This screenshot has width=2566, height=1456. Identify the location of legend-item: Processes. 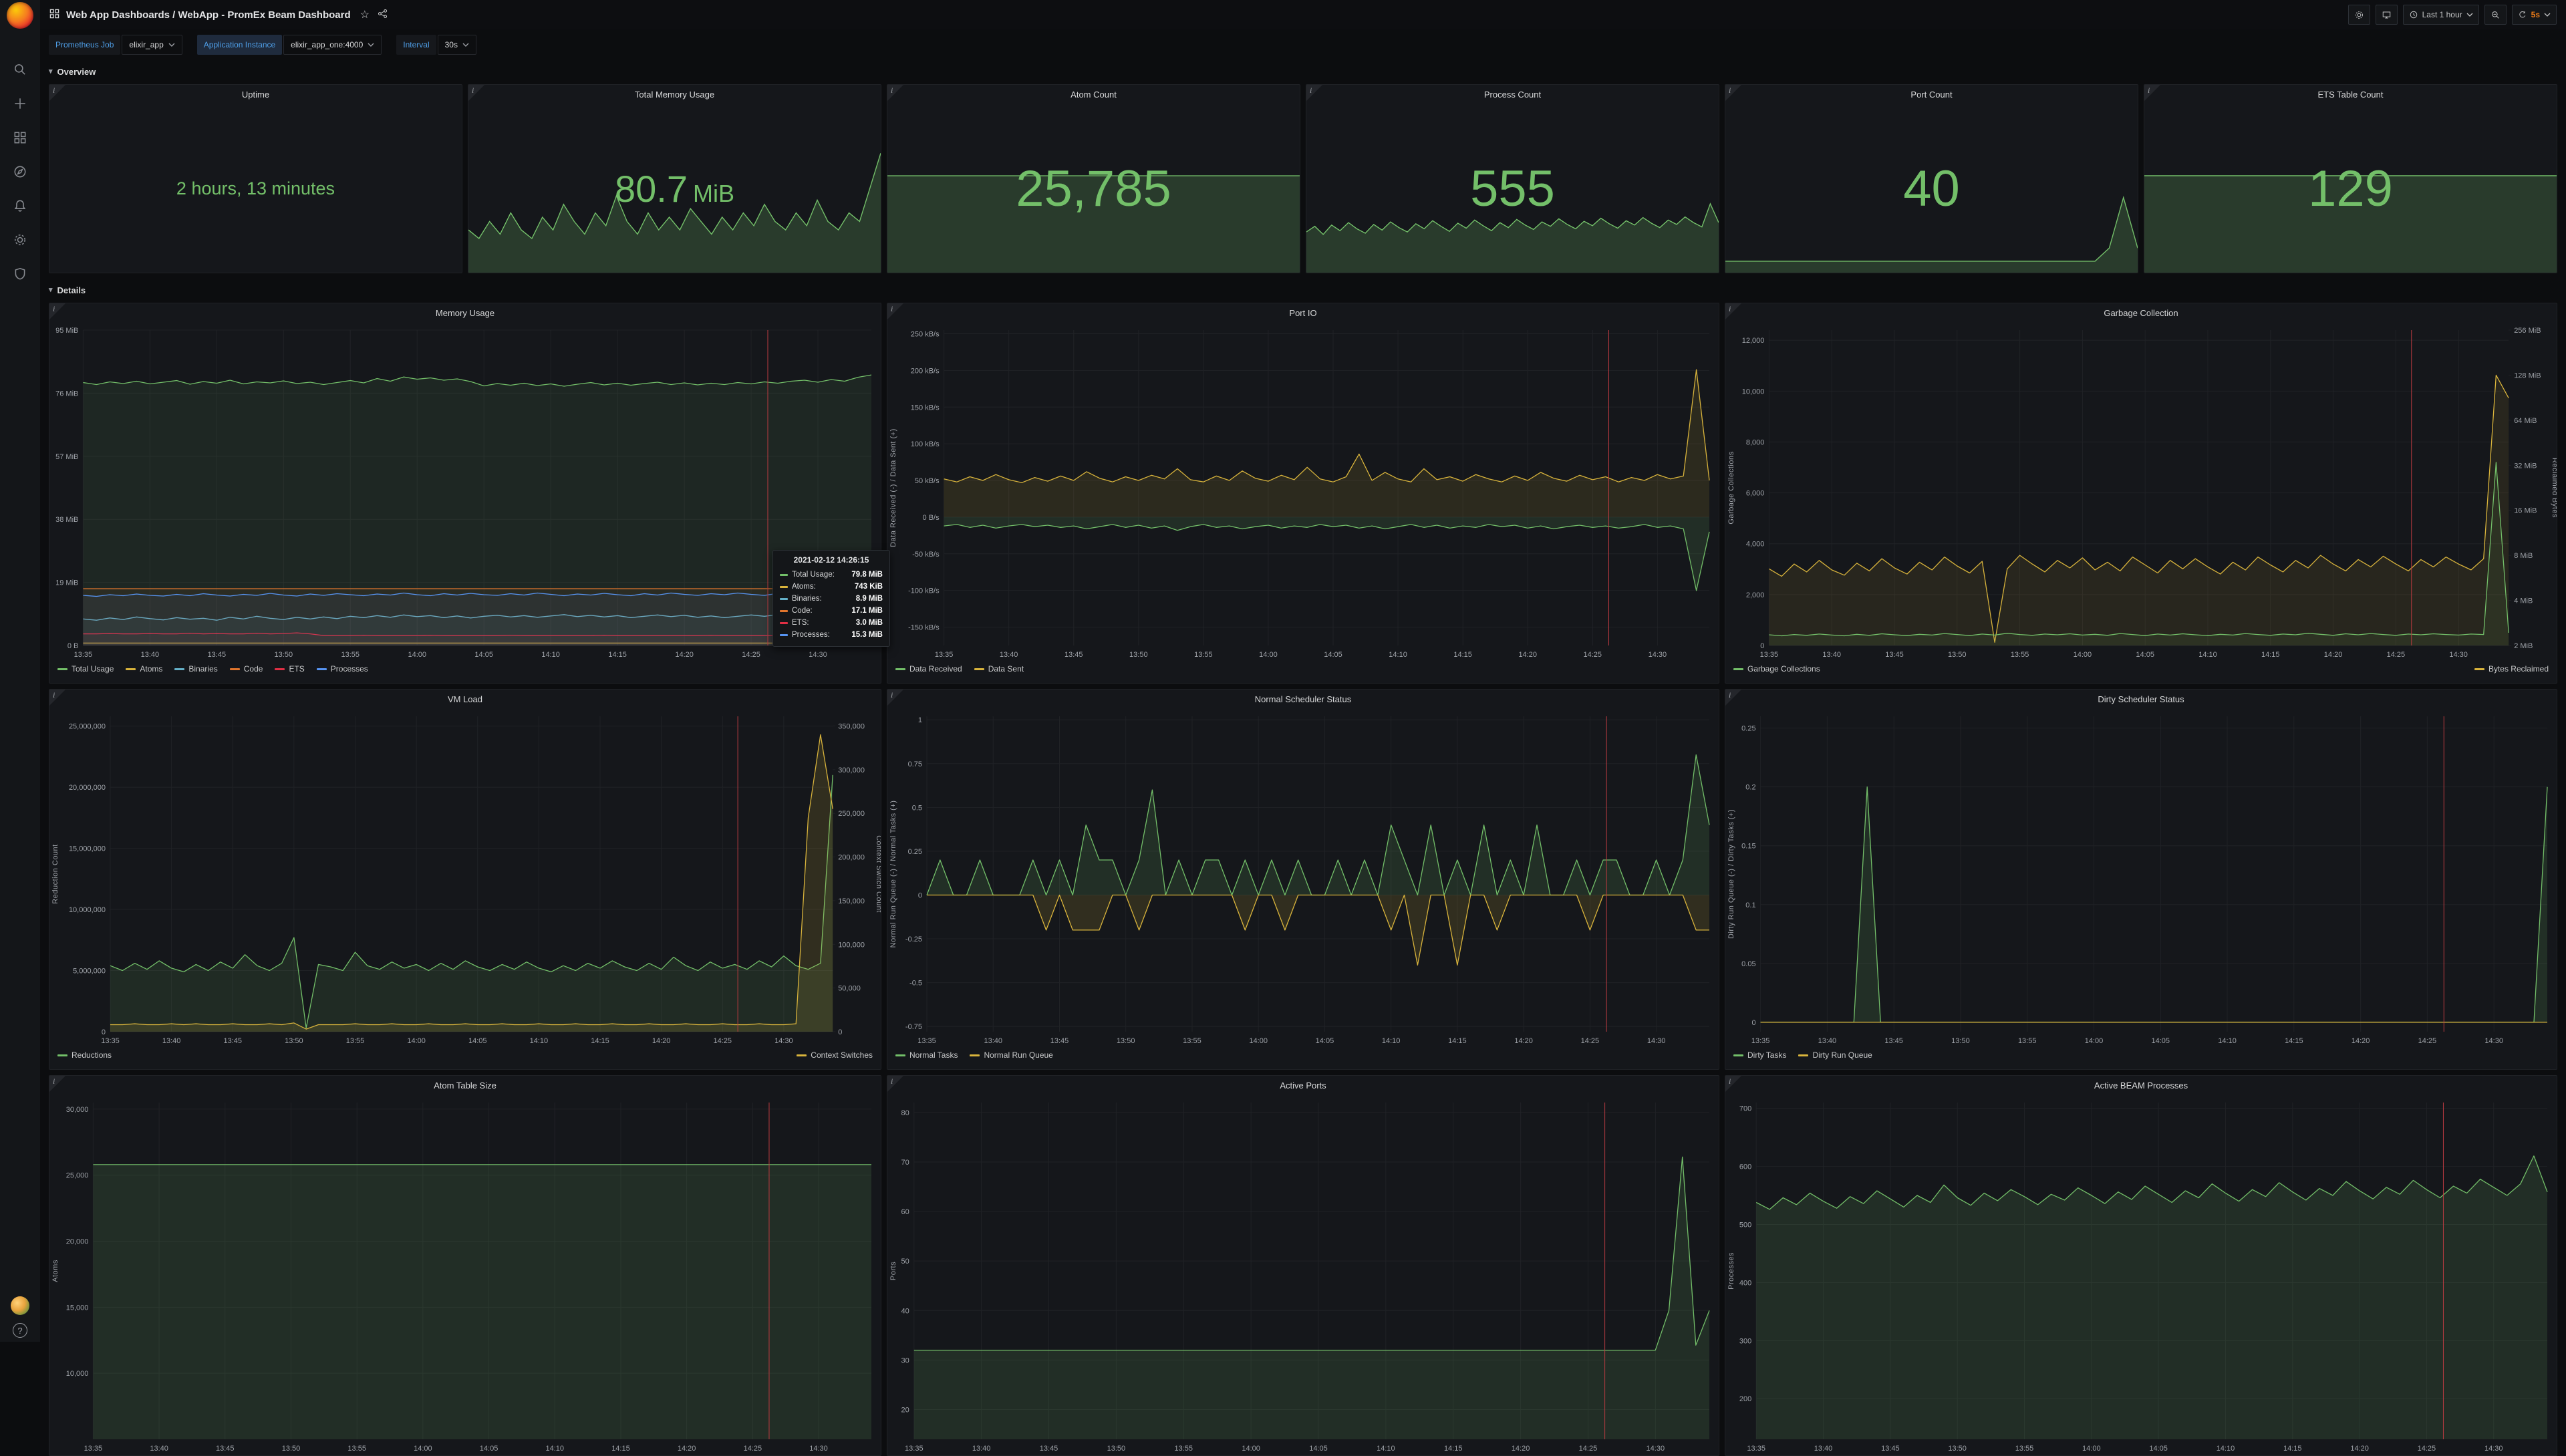
(342, 669).